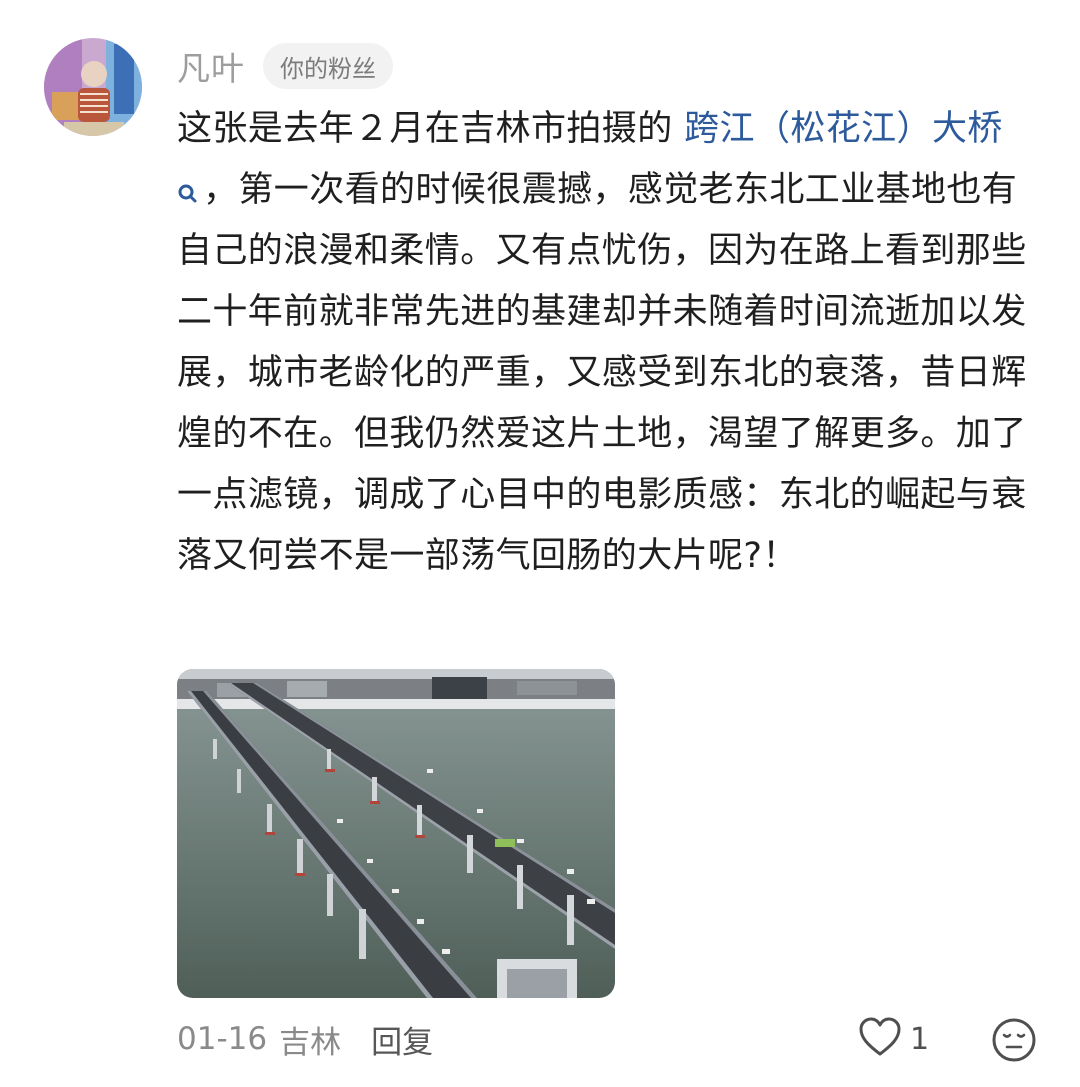 The height and width of the screenshot is (1087, 1080). I want to click on search-icon, so click(188, 184).